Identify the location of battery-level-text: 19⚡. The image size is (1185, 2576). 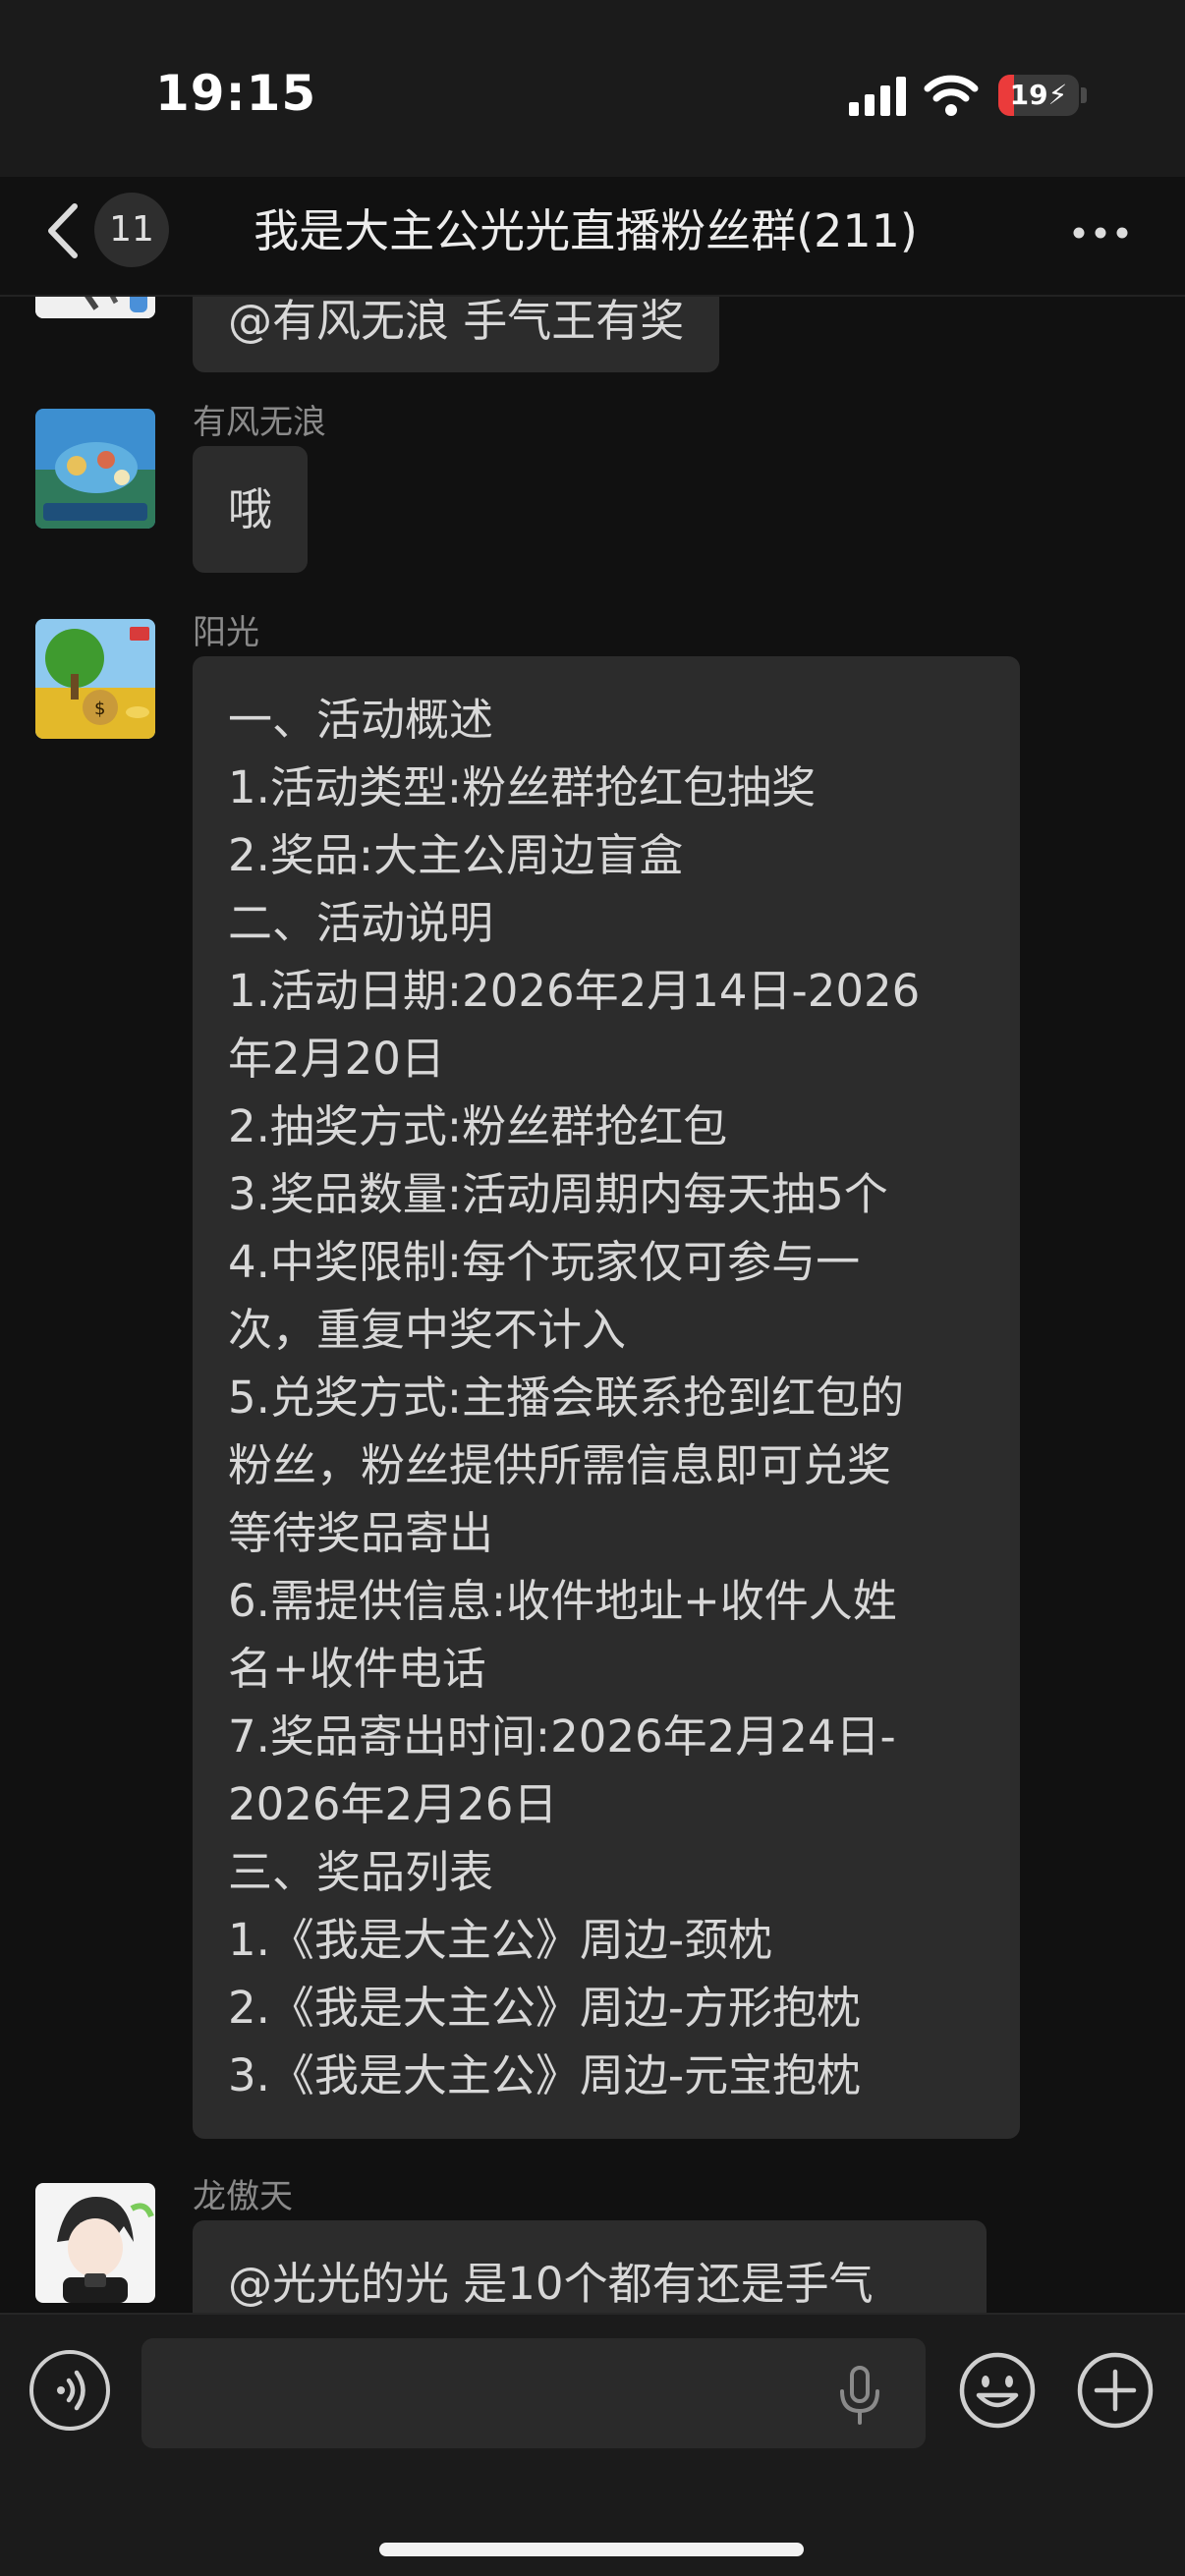
(1038, 95).